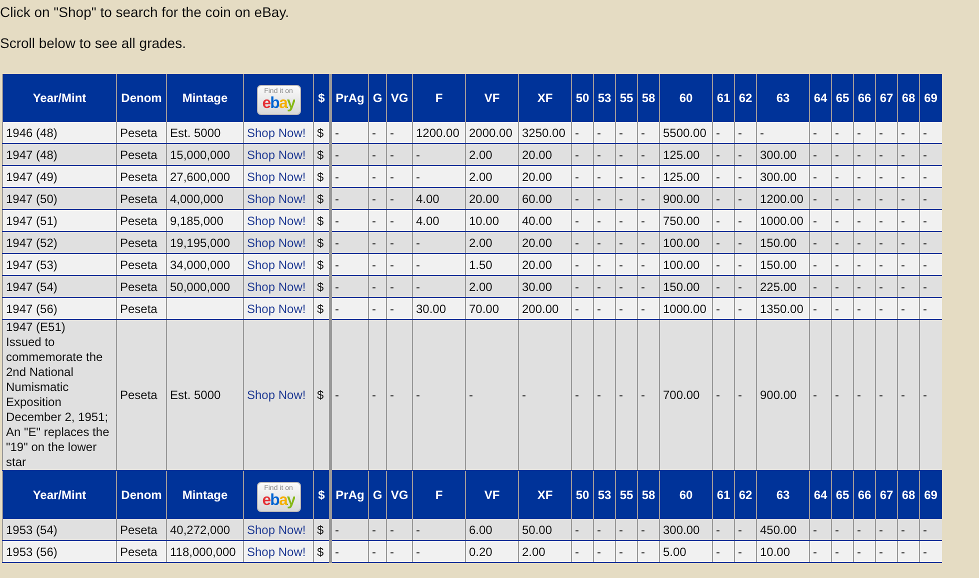 The height and width of the screenshot is (578, 979). I want to click on table-cell: 70.00, so click(492, 309).